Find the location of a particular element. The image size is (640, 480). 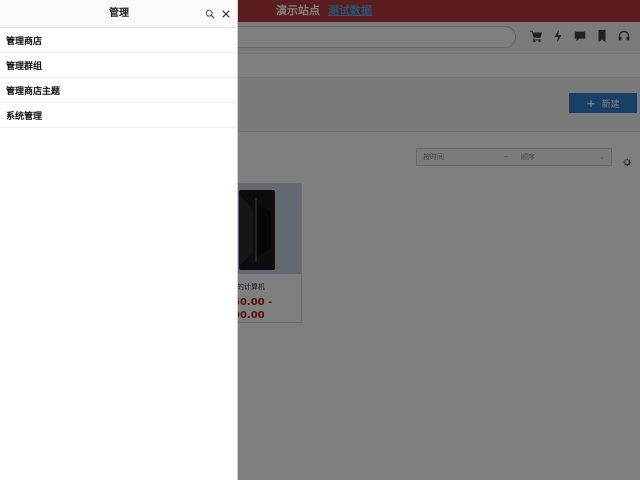

drawer-title: 管理 is located at coordinates (119, 13).